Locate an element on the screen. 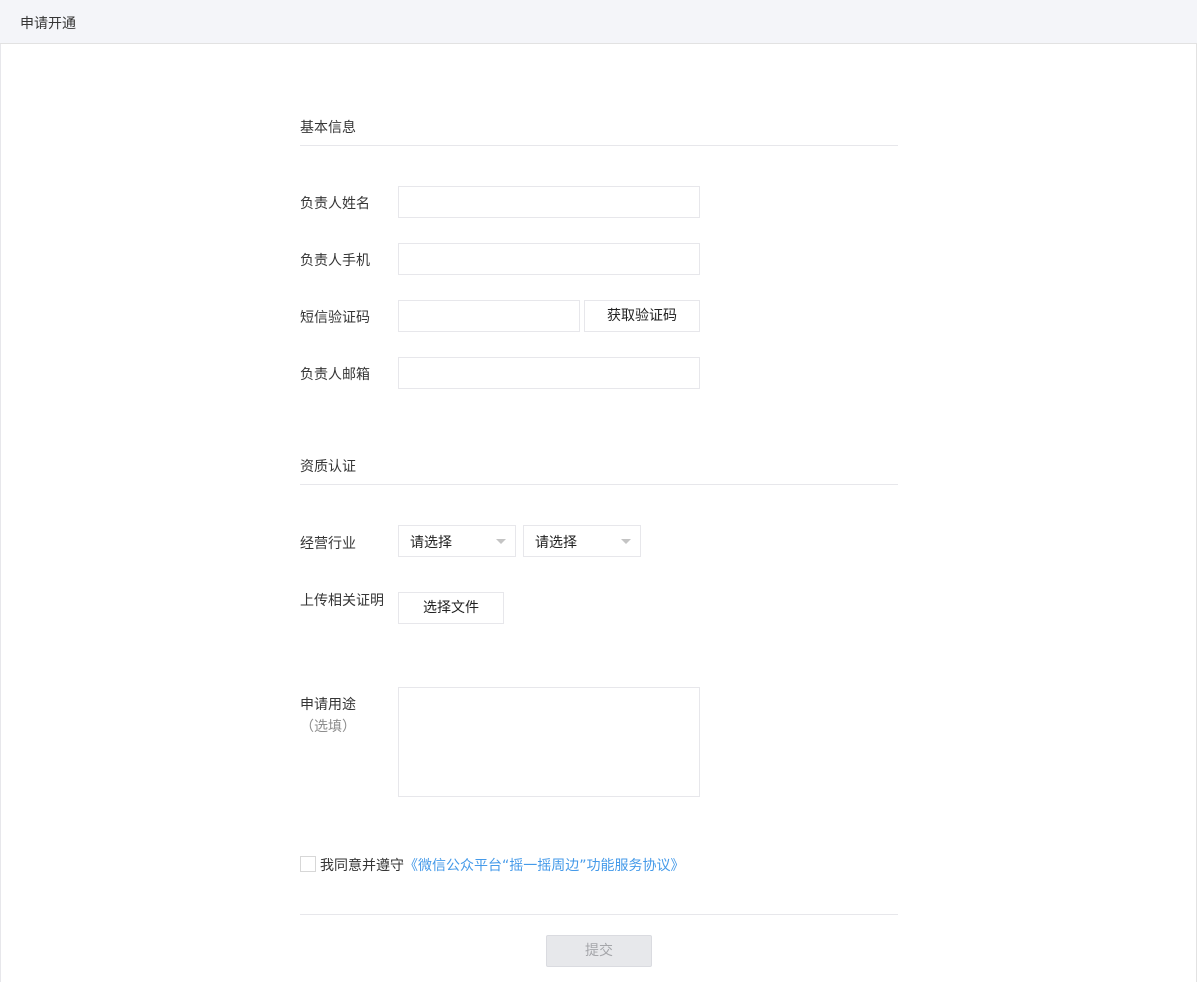  choose-file-button: 选择文件 is located at coordinates (451, 608).